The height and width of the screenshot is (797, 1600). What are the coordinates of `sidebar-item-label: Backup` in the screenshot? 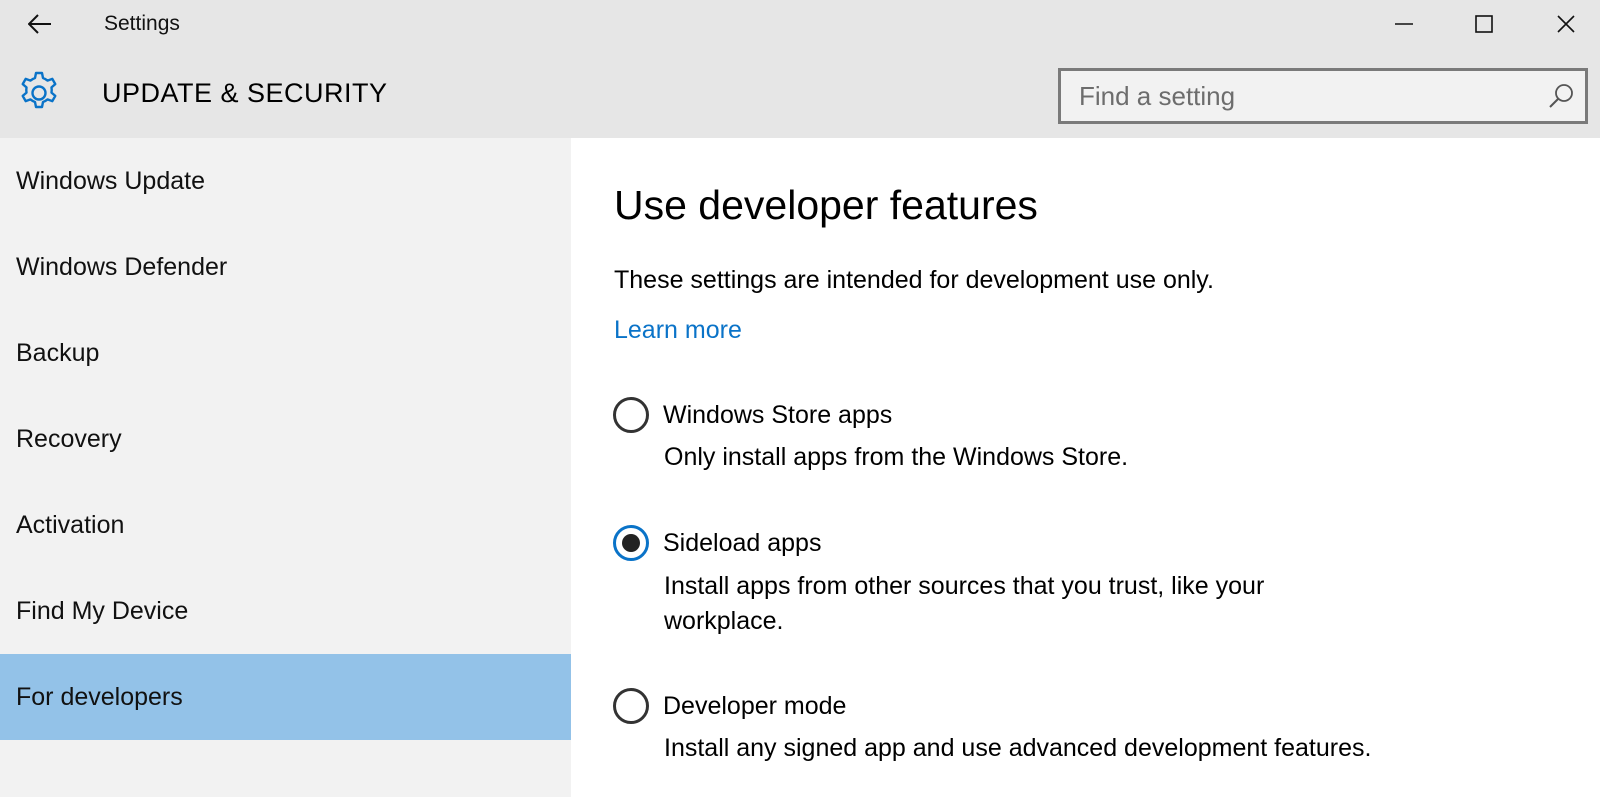 It's located at (58, 352).